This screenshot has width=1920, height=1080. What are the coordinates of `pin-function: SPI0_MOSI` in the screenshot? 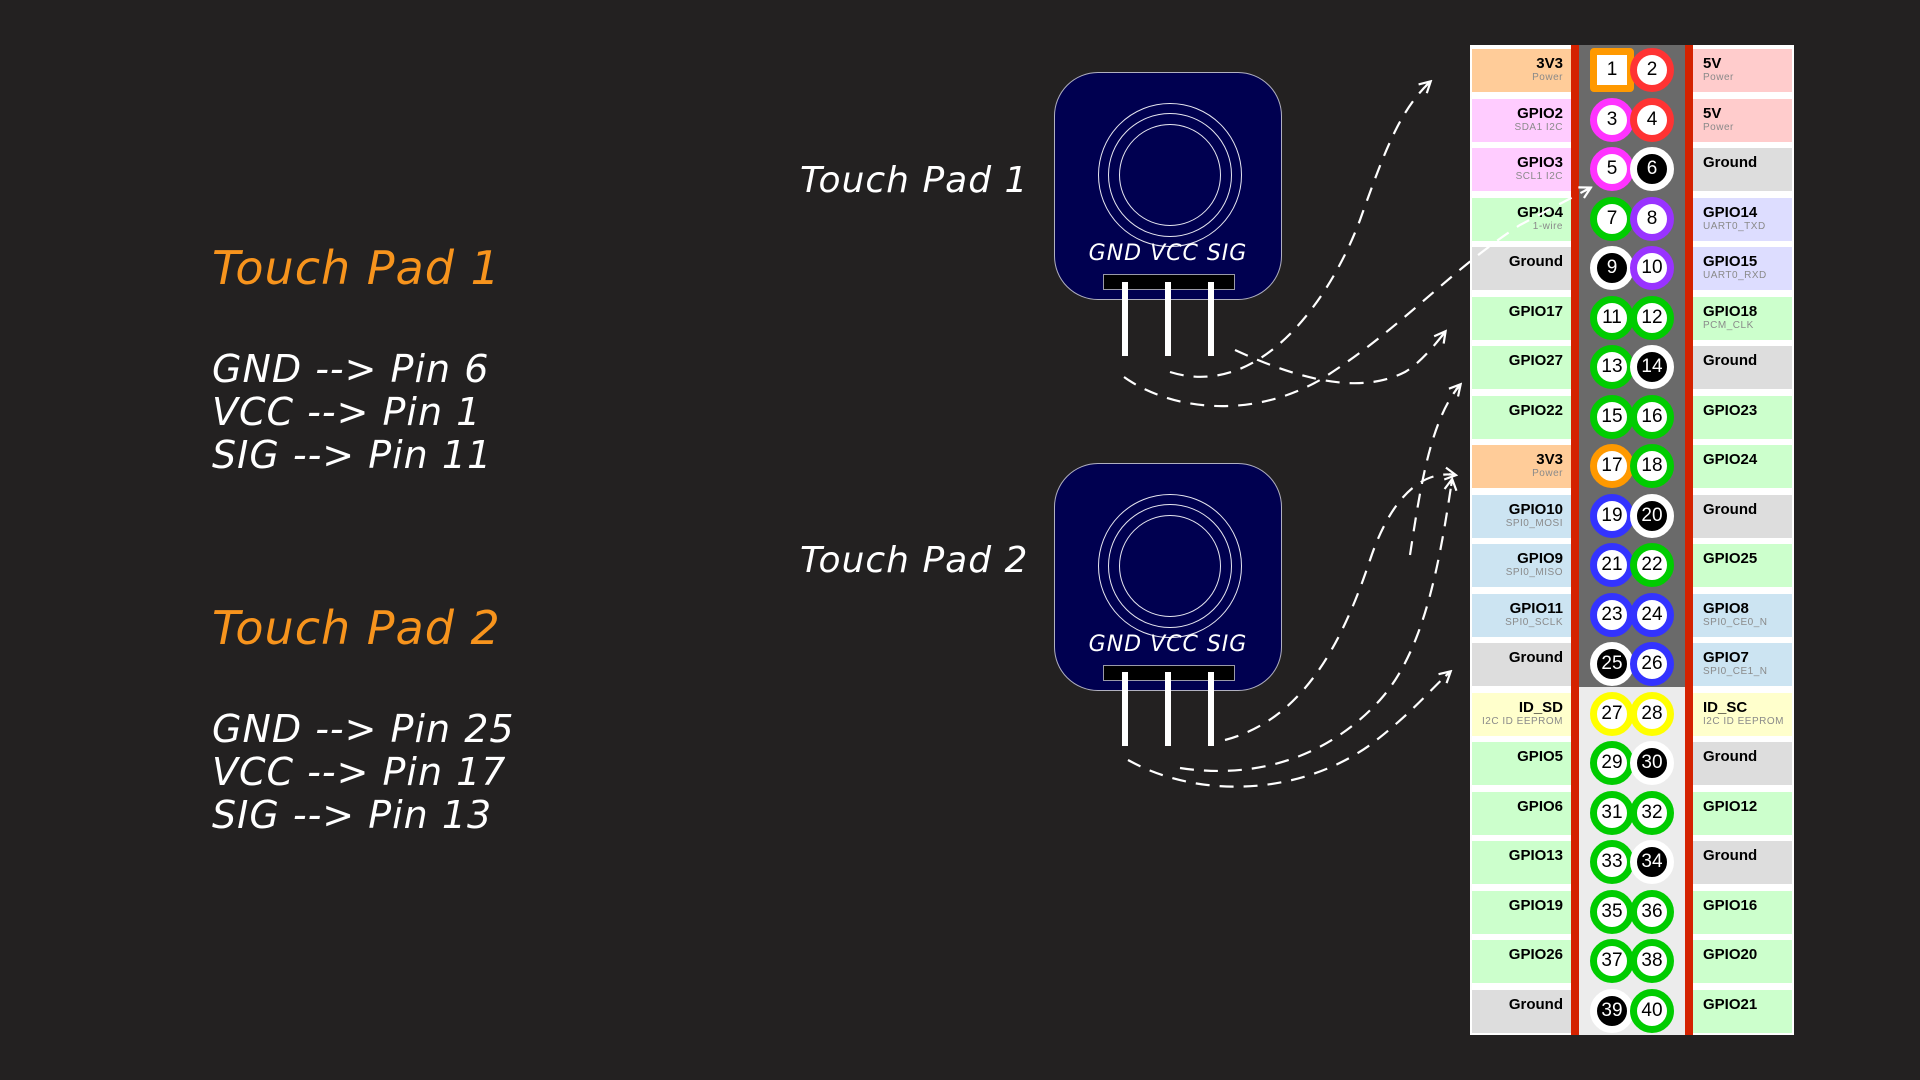 It's located at (1534, 523).